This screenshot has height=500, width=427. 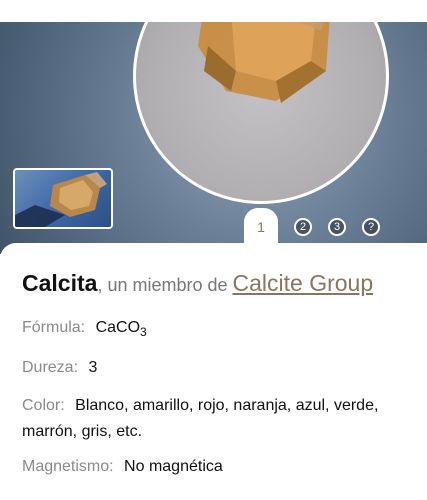 What do you see at coordinates (337, 227) in the screenshot?
I see `page-indicator-3: 3` at bounding box center [337, 227].